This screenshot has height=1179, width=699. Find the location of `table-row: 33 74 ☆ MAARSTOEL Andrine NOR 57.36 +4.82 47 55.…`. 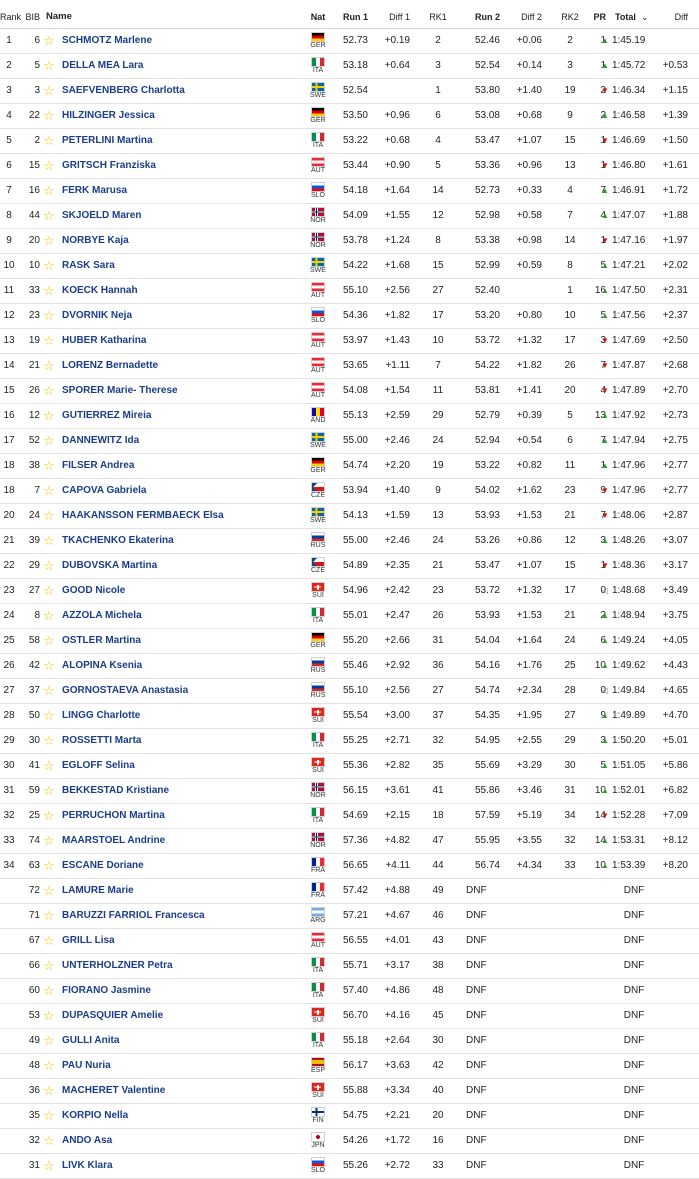

table-row: 33 74 ☆ MAARSTOEL Andrine NOR 57.36 +4.82 47 55.… is located at coordinates (349, 841).